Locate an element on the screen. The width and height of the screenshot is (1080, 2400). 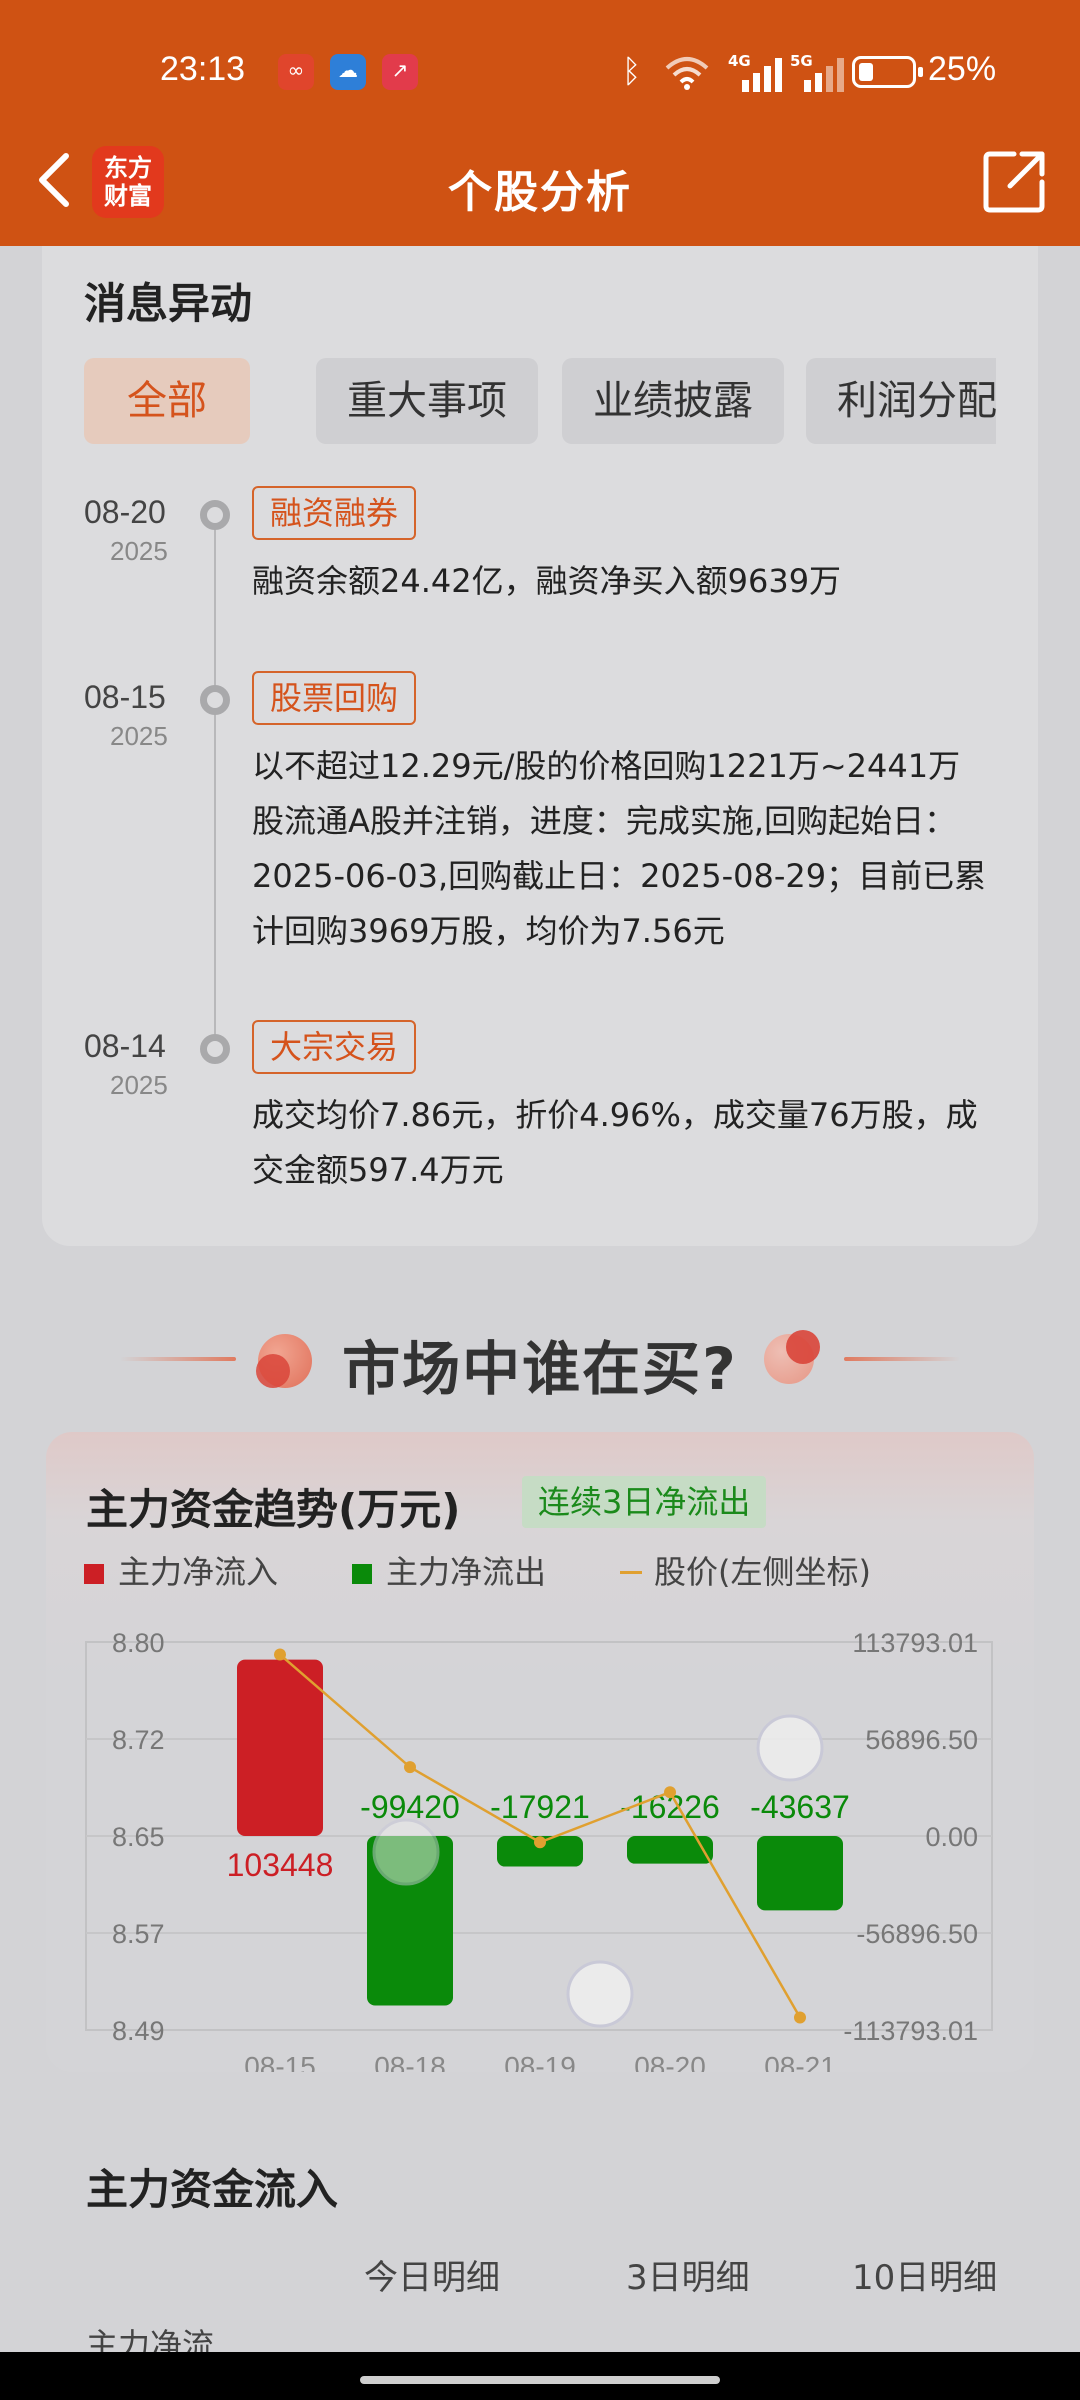
event-text: 融资余额24.42亿，融资净买入额9639万 is located at coordinates (547, 581).